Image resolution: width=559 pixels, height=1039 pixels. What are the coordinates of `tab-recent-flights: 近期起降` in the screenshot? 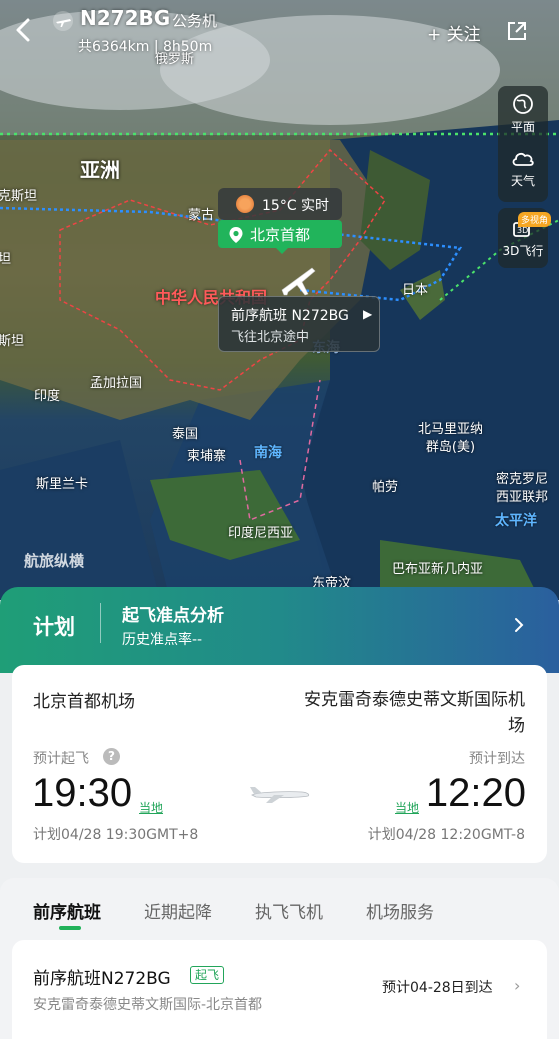 It's located at (178, 910).